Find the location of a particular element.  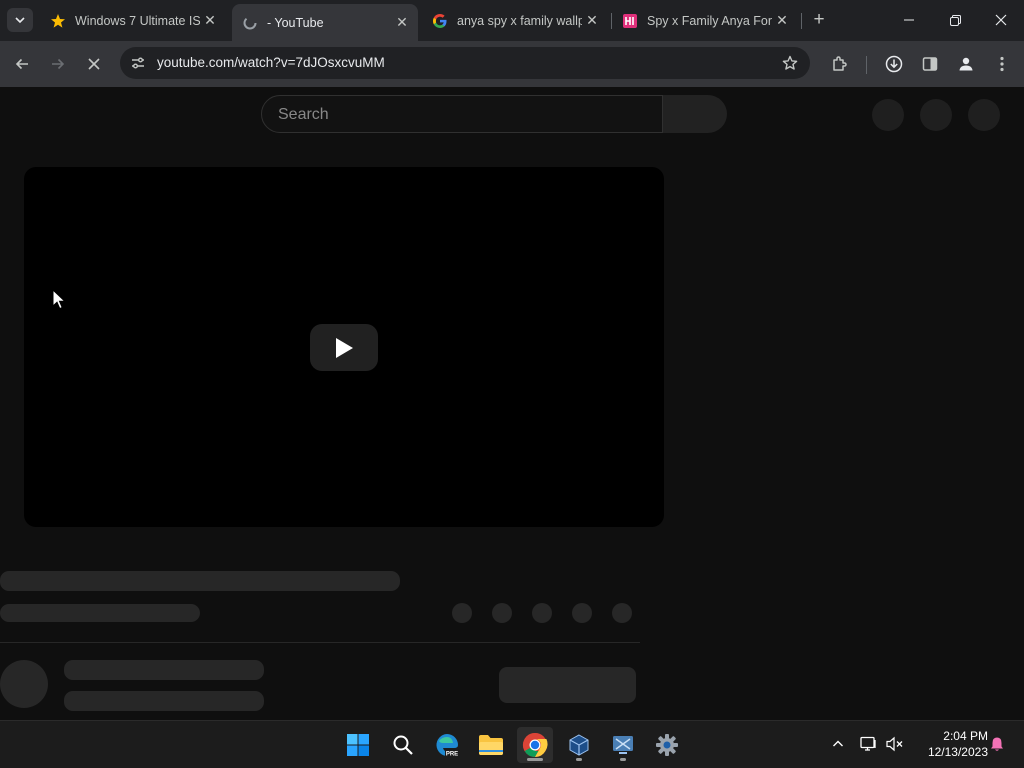

youtube-search-input: Search is located at coordinates (462, 114).